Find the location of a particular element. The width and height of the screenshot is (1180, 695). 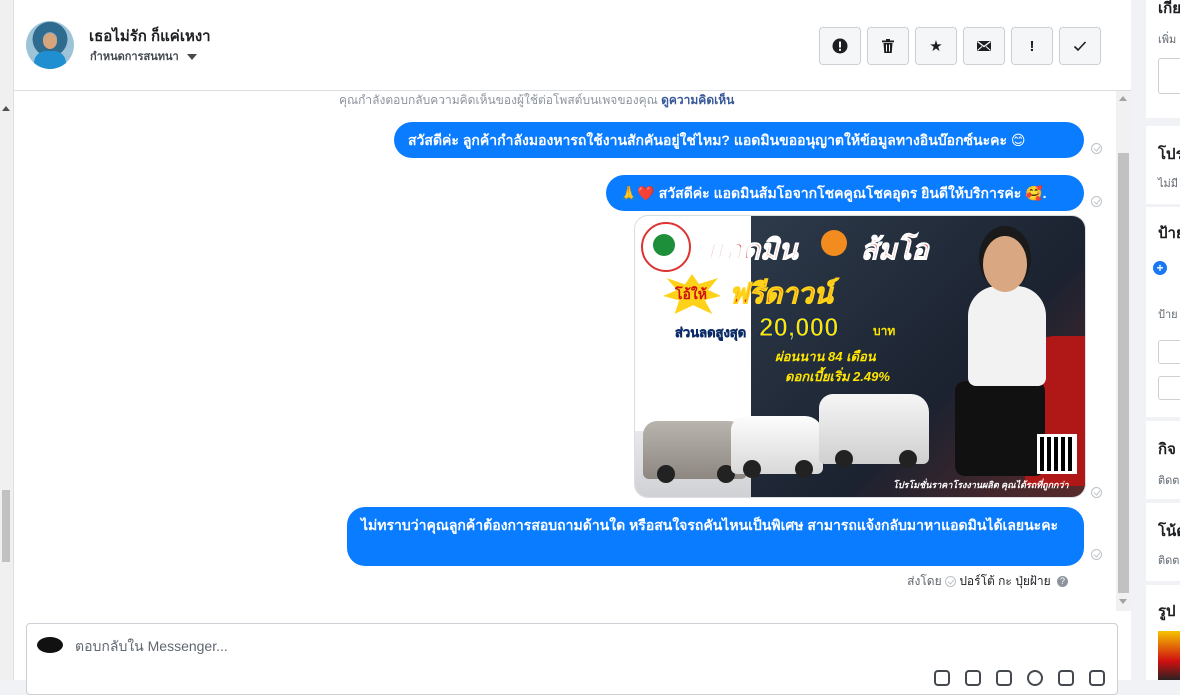

composer-tools is located at coordinates (1019, 678).